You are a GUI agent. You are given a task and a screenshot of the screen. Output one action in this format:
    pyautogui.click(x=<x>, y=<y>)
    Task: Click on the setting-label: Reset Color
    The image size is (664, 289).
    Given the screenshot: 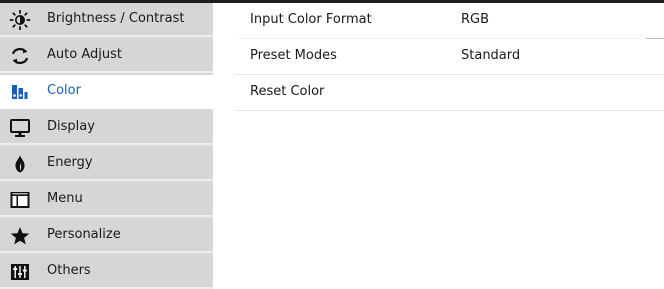 What is the action you would take?
    pyautogui.click(x=287, y=91)
    